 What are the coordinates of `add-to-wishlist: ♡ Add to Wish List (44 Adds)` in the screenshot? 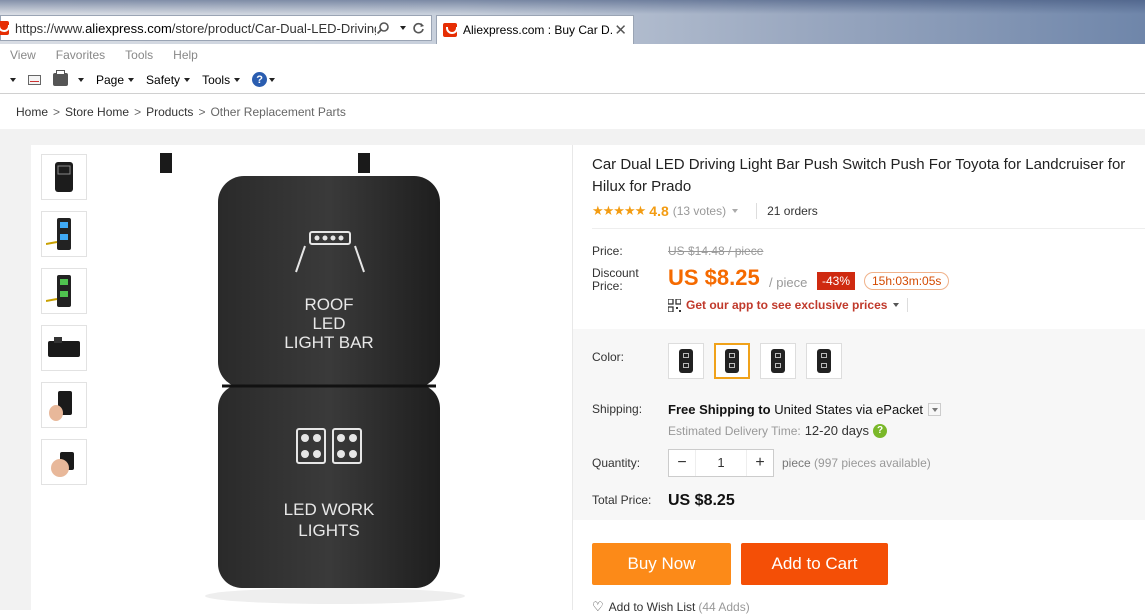 It's located at (671, 607).